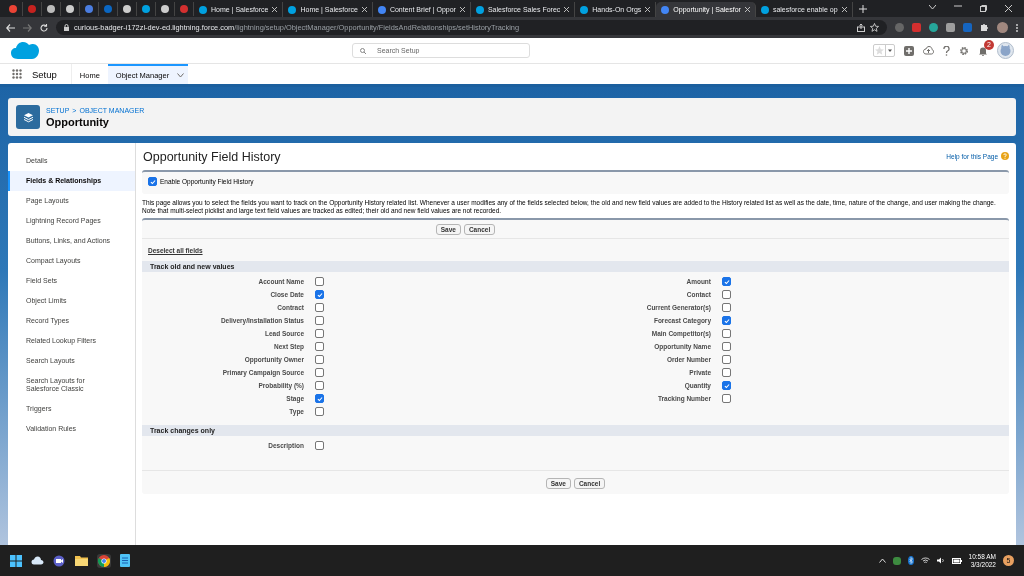  What do you see at coordinates (1002, 27) in the screenshot?
I see `profile-avatar` at bounding box center [1002, 27].